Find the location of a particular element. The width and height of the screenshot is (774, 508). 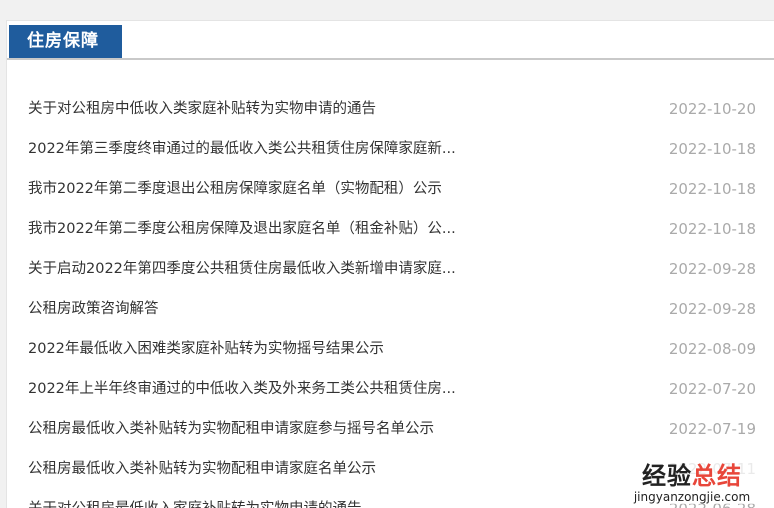

list-item: 公租房最低收入类补贴转为实物配租申请家庭参与摇号名单公示 2022-07-19 is located at coordinates (390, 429).